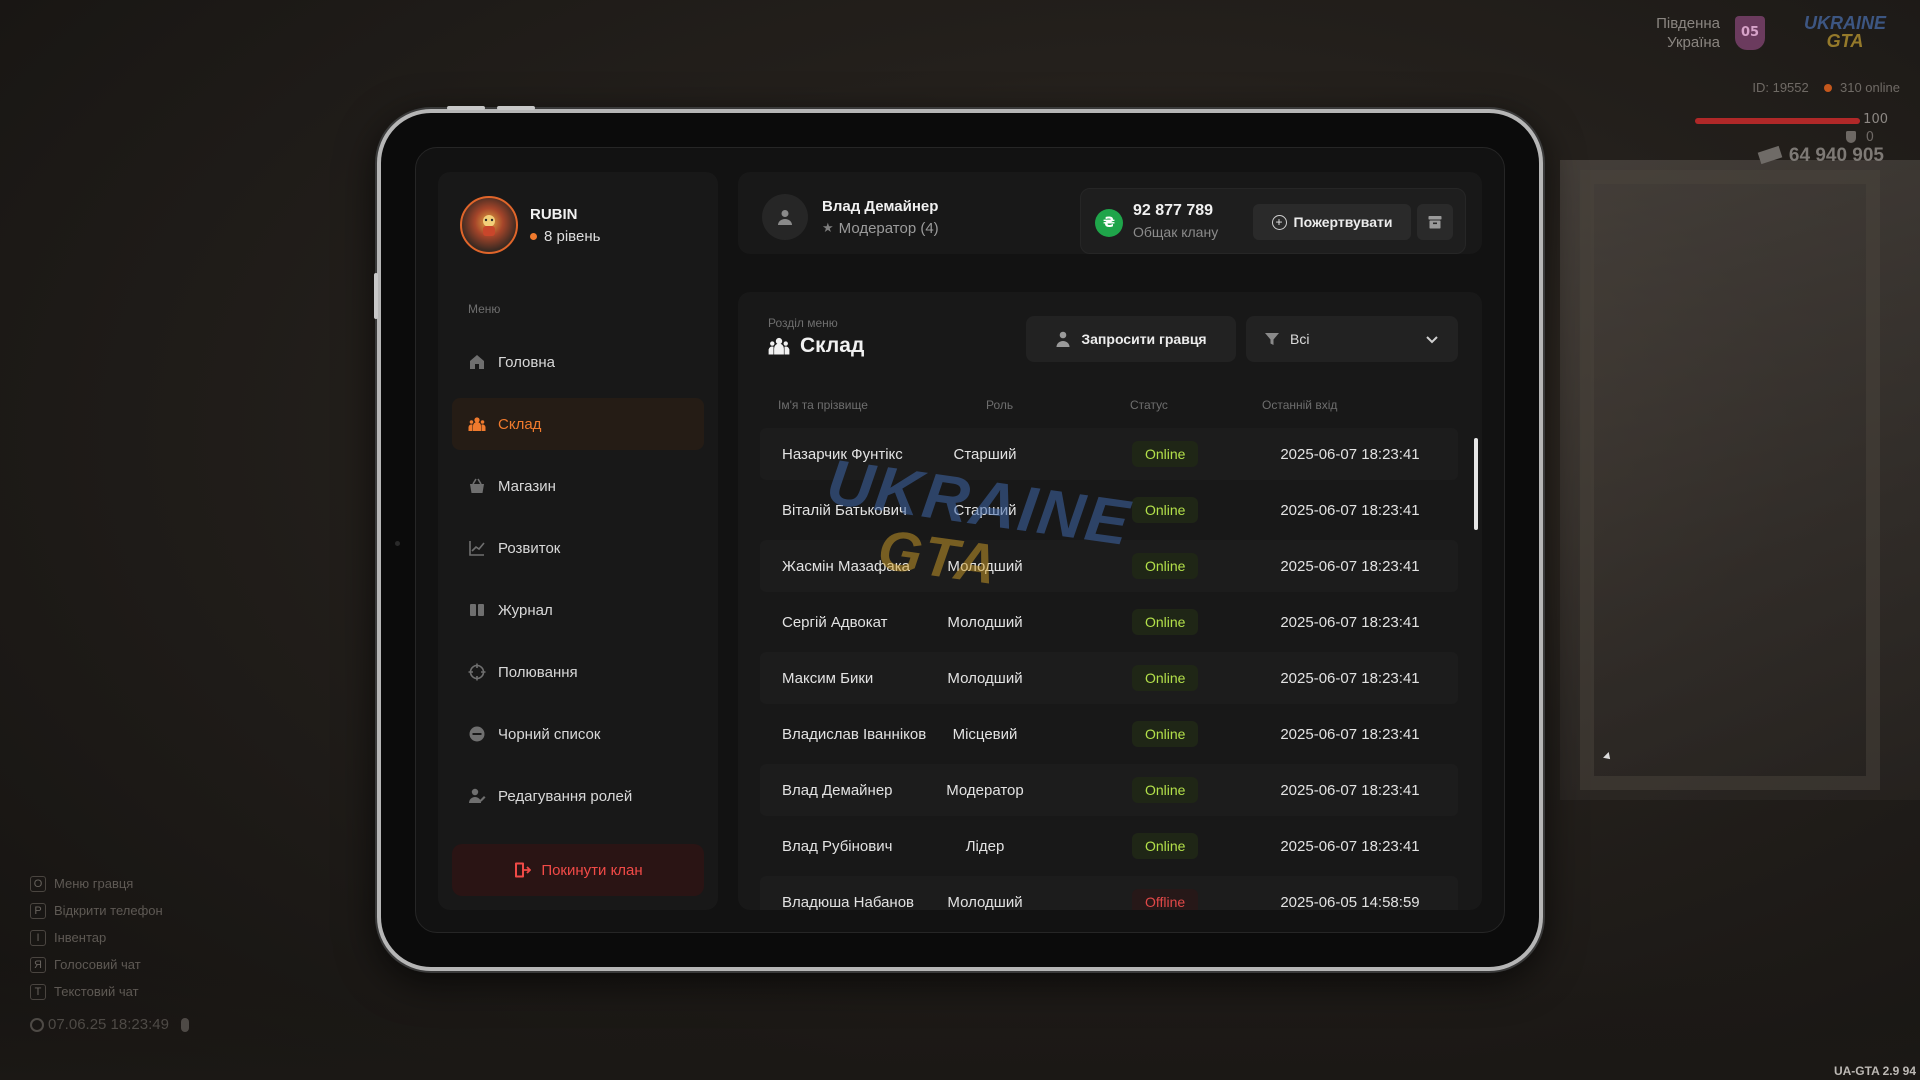 This screenshot has width=1920, height=1080. Describe the element at coordinates (1352, 339) in the screenshot. I see `status-filter-select: Всі` at that location.